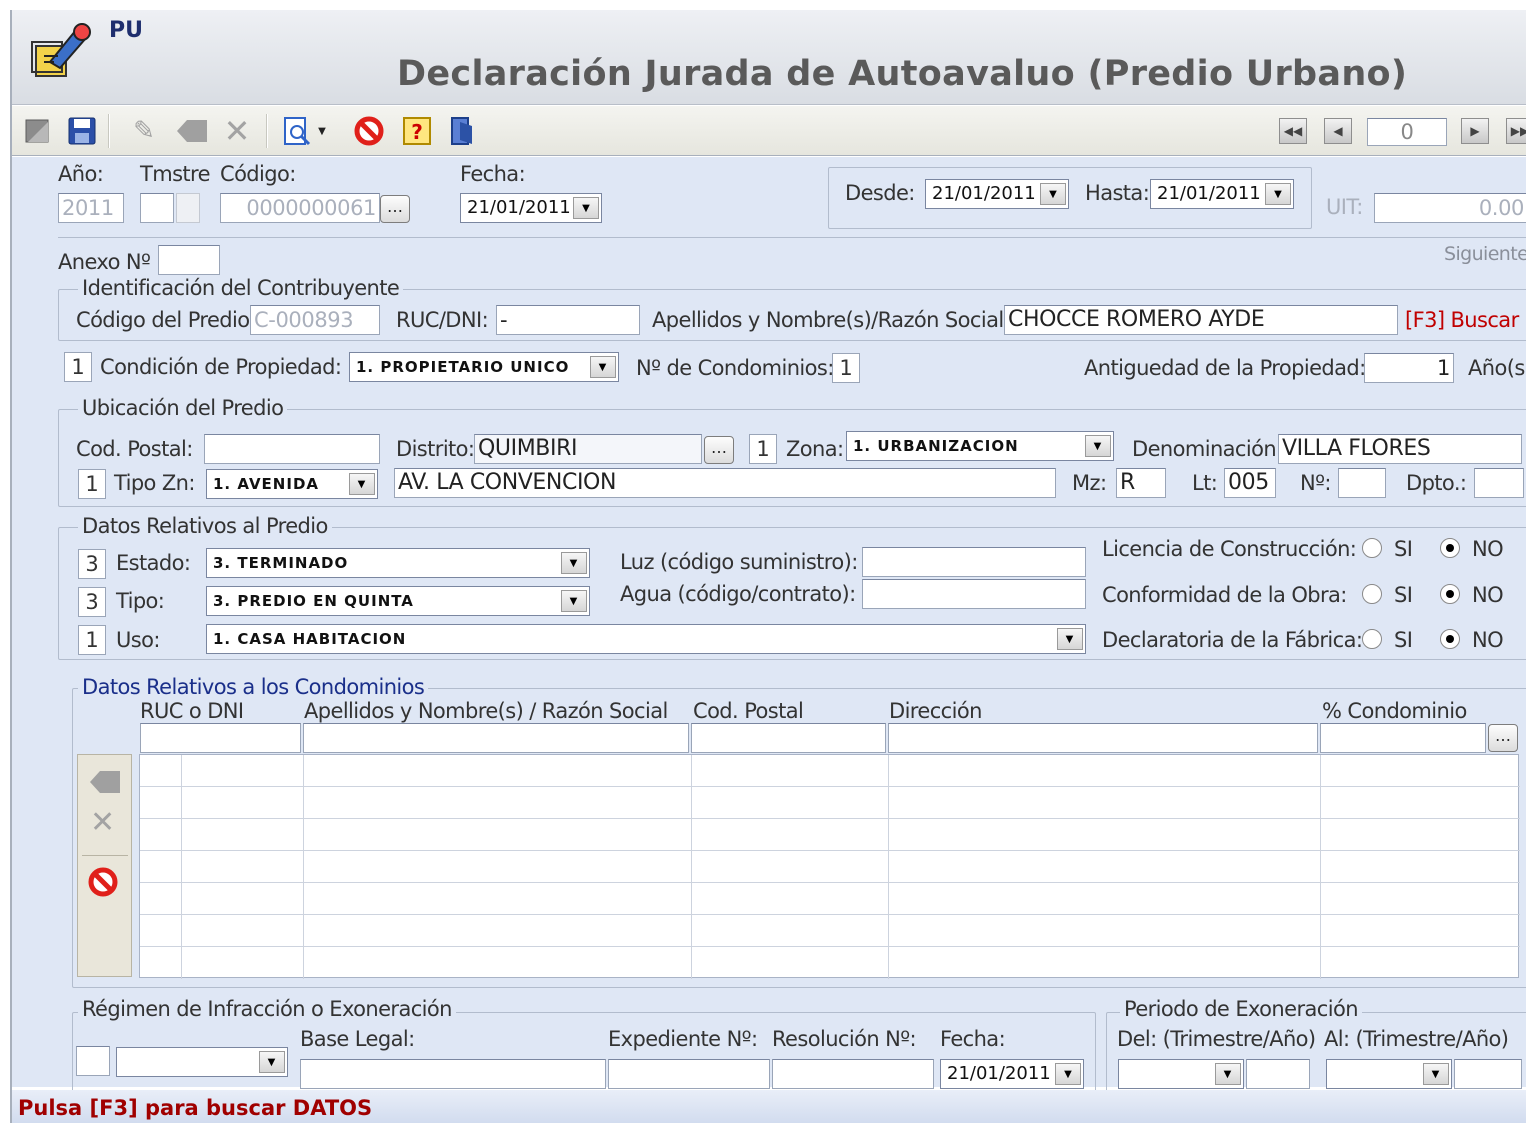 The width and height of the screenshot is (1526, 1123). What do you see at coordinates (463, 131) in the screenshot?
I see `exit-icon` at bounding box center [463, 131].